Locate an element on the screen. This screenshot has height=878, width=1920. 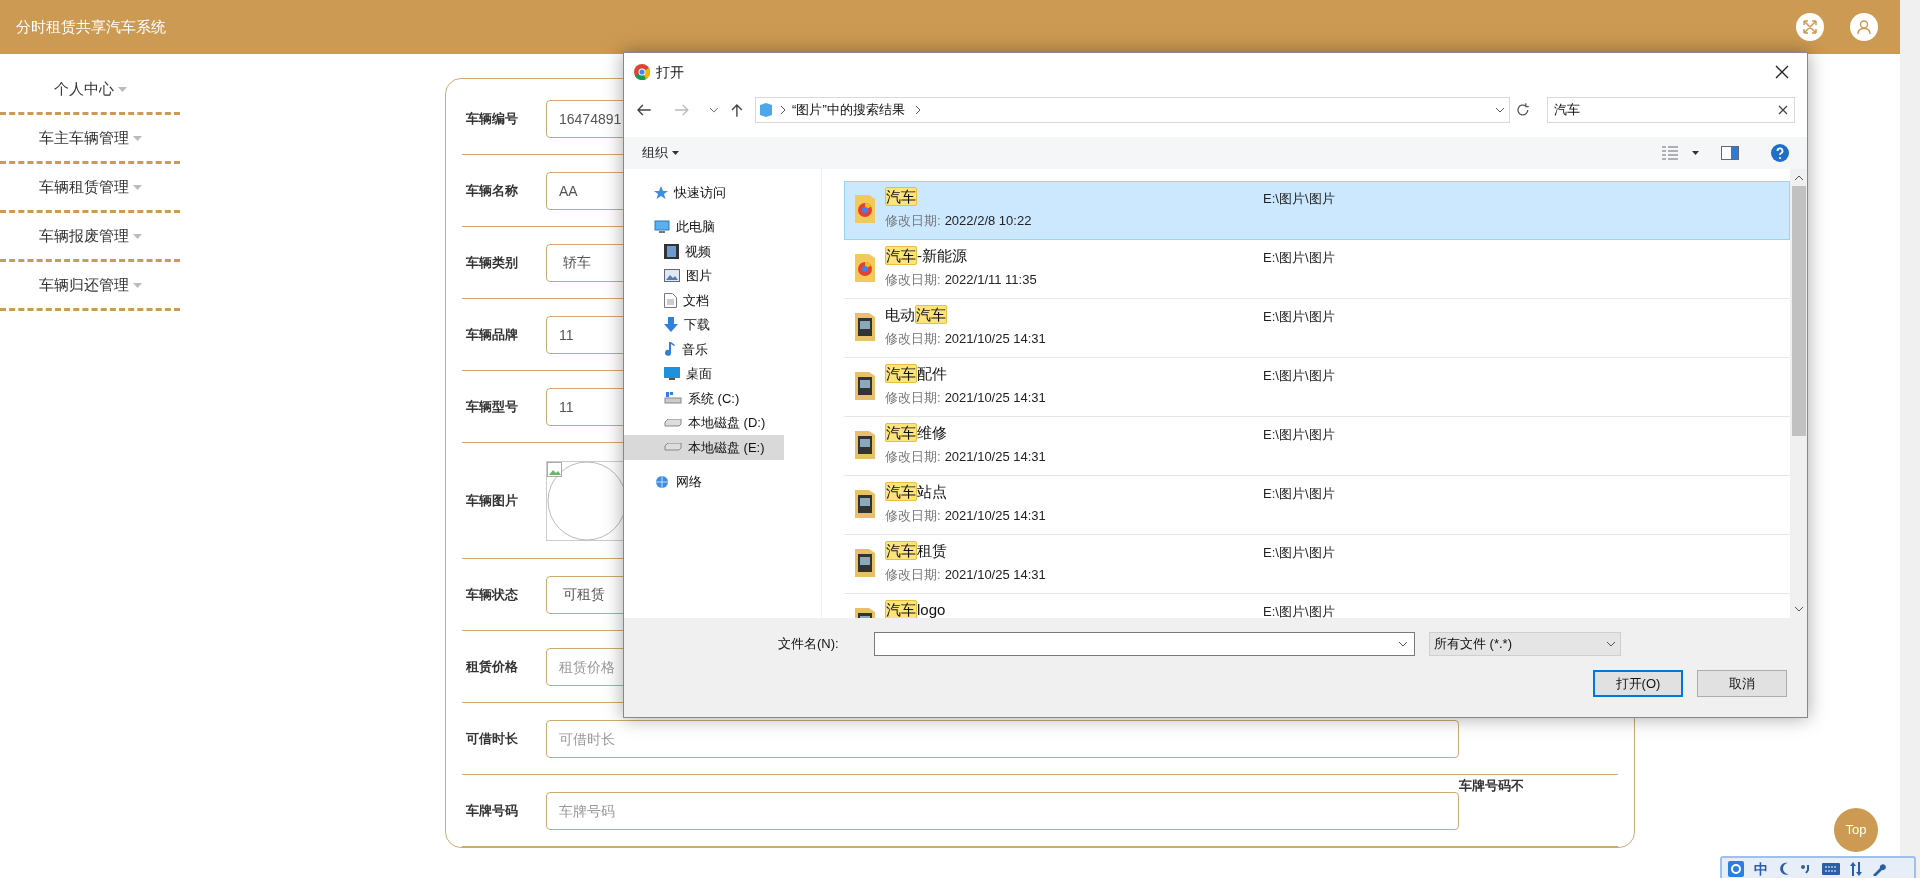
organize-menu-button: 组织 is located at coordinates (660, 153).